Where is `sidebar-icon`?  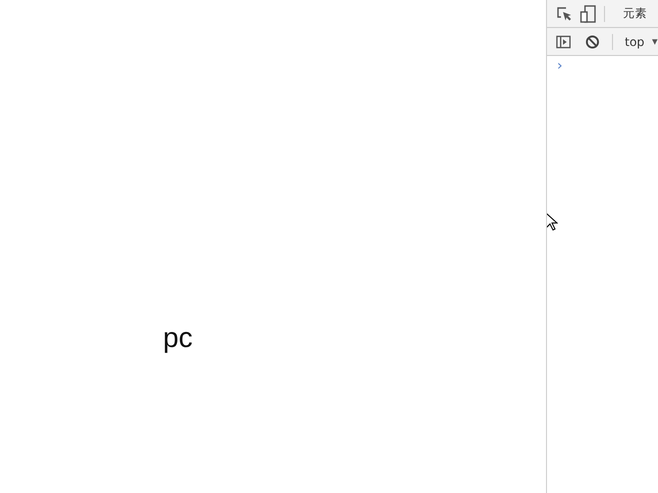
sidebar-icon is located at coordinates (563, 41).